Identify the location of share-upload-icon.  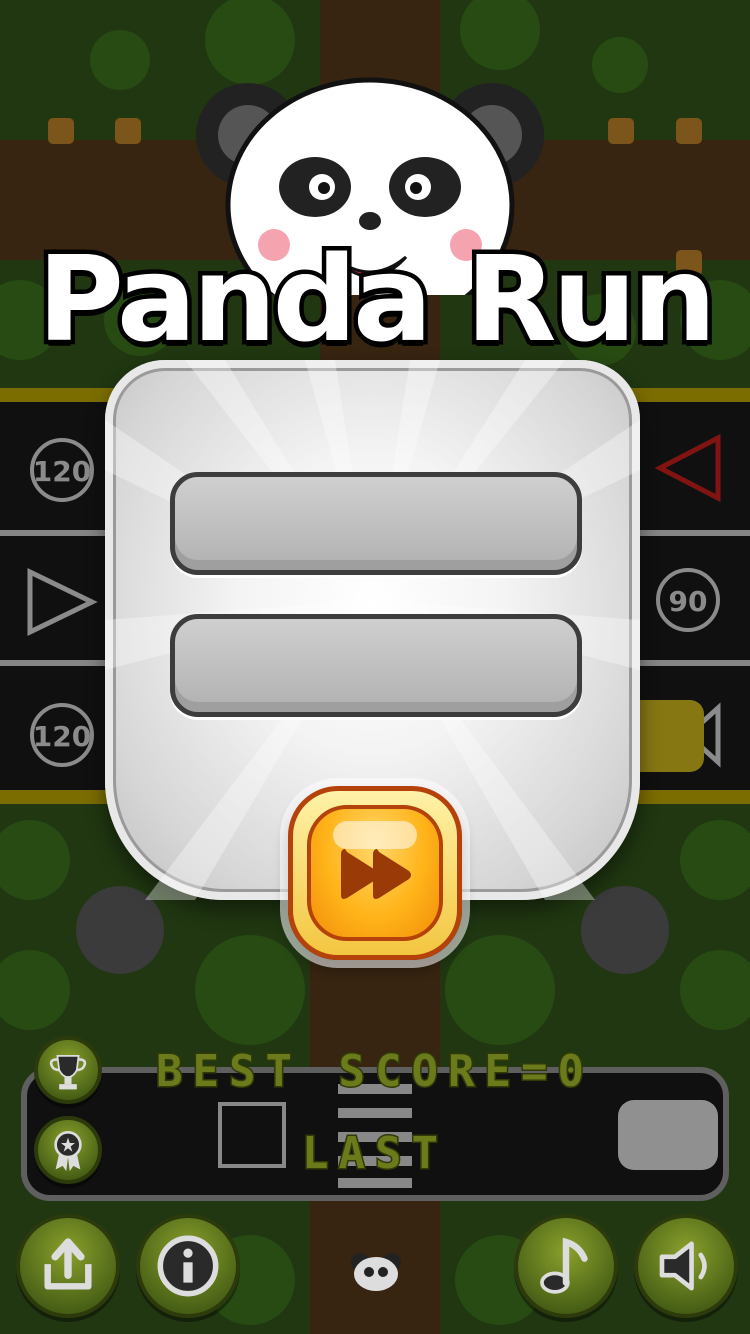
(68, 1264).